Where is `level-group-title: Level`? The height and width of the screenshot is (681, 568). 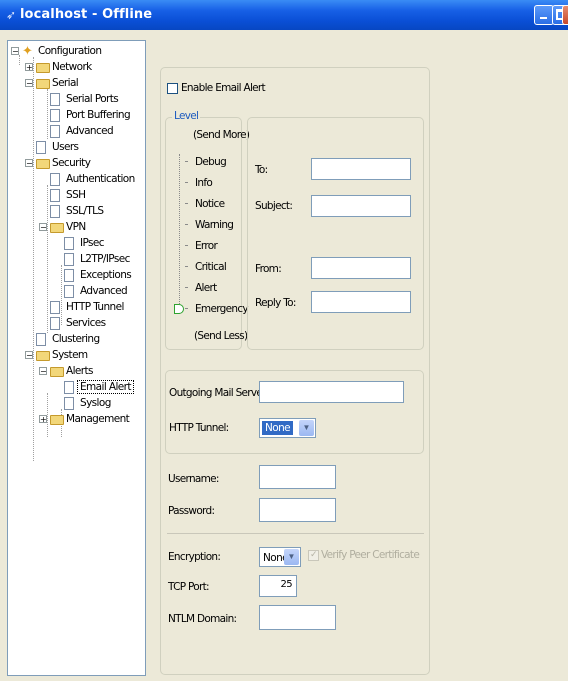
level-group-title: Level is located at coordinates (186, 116).